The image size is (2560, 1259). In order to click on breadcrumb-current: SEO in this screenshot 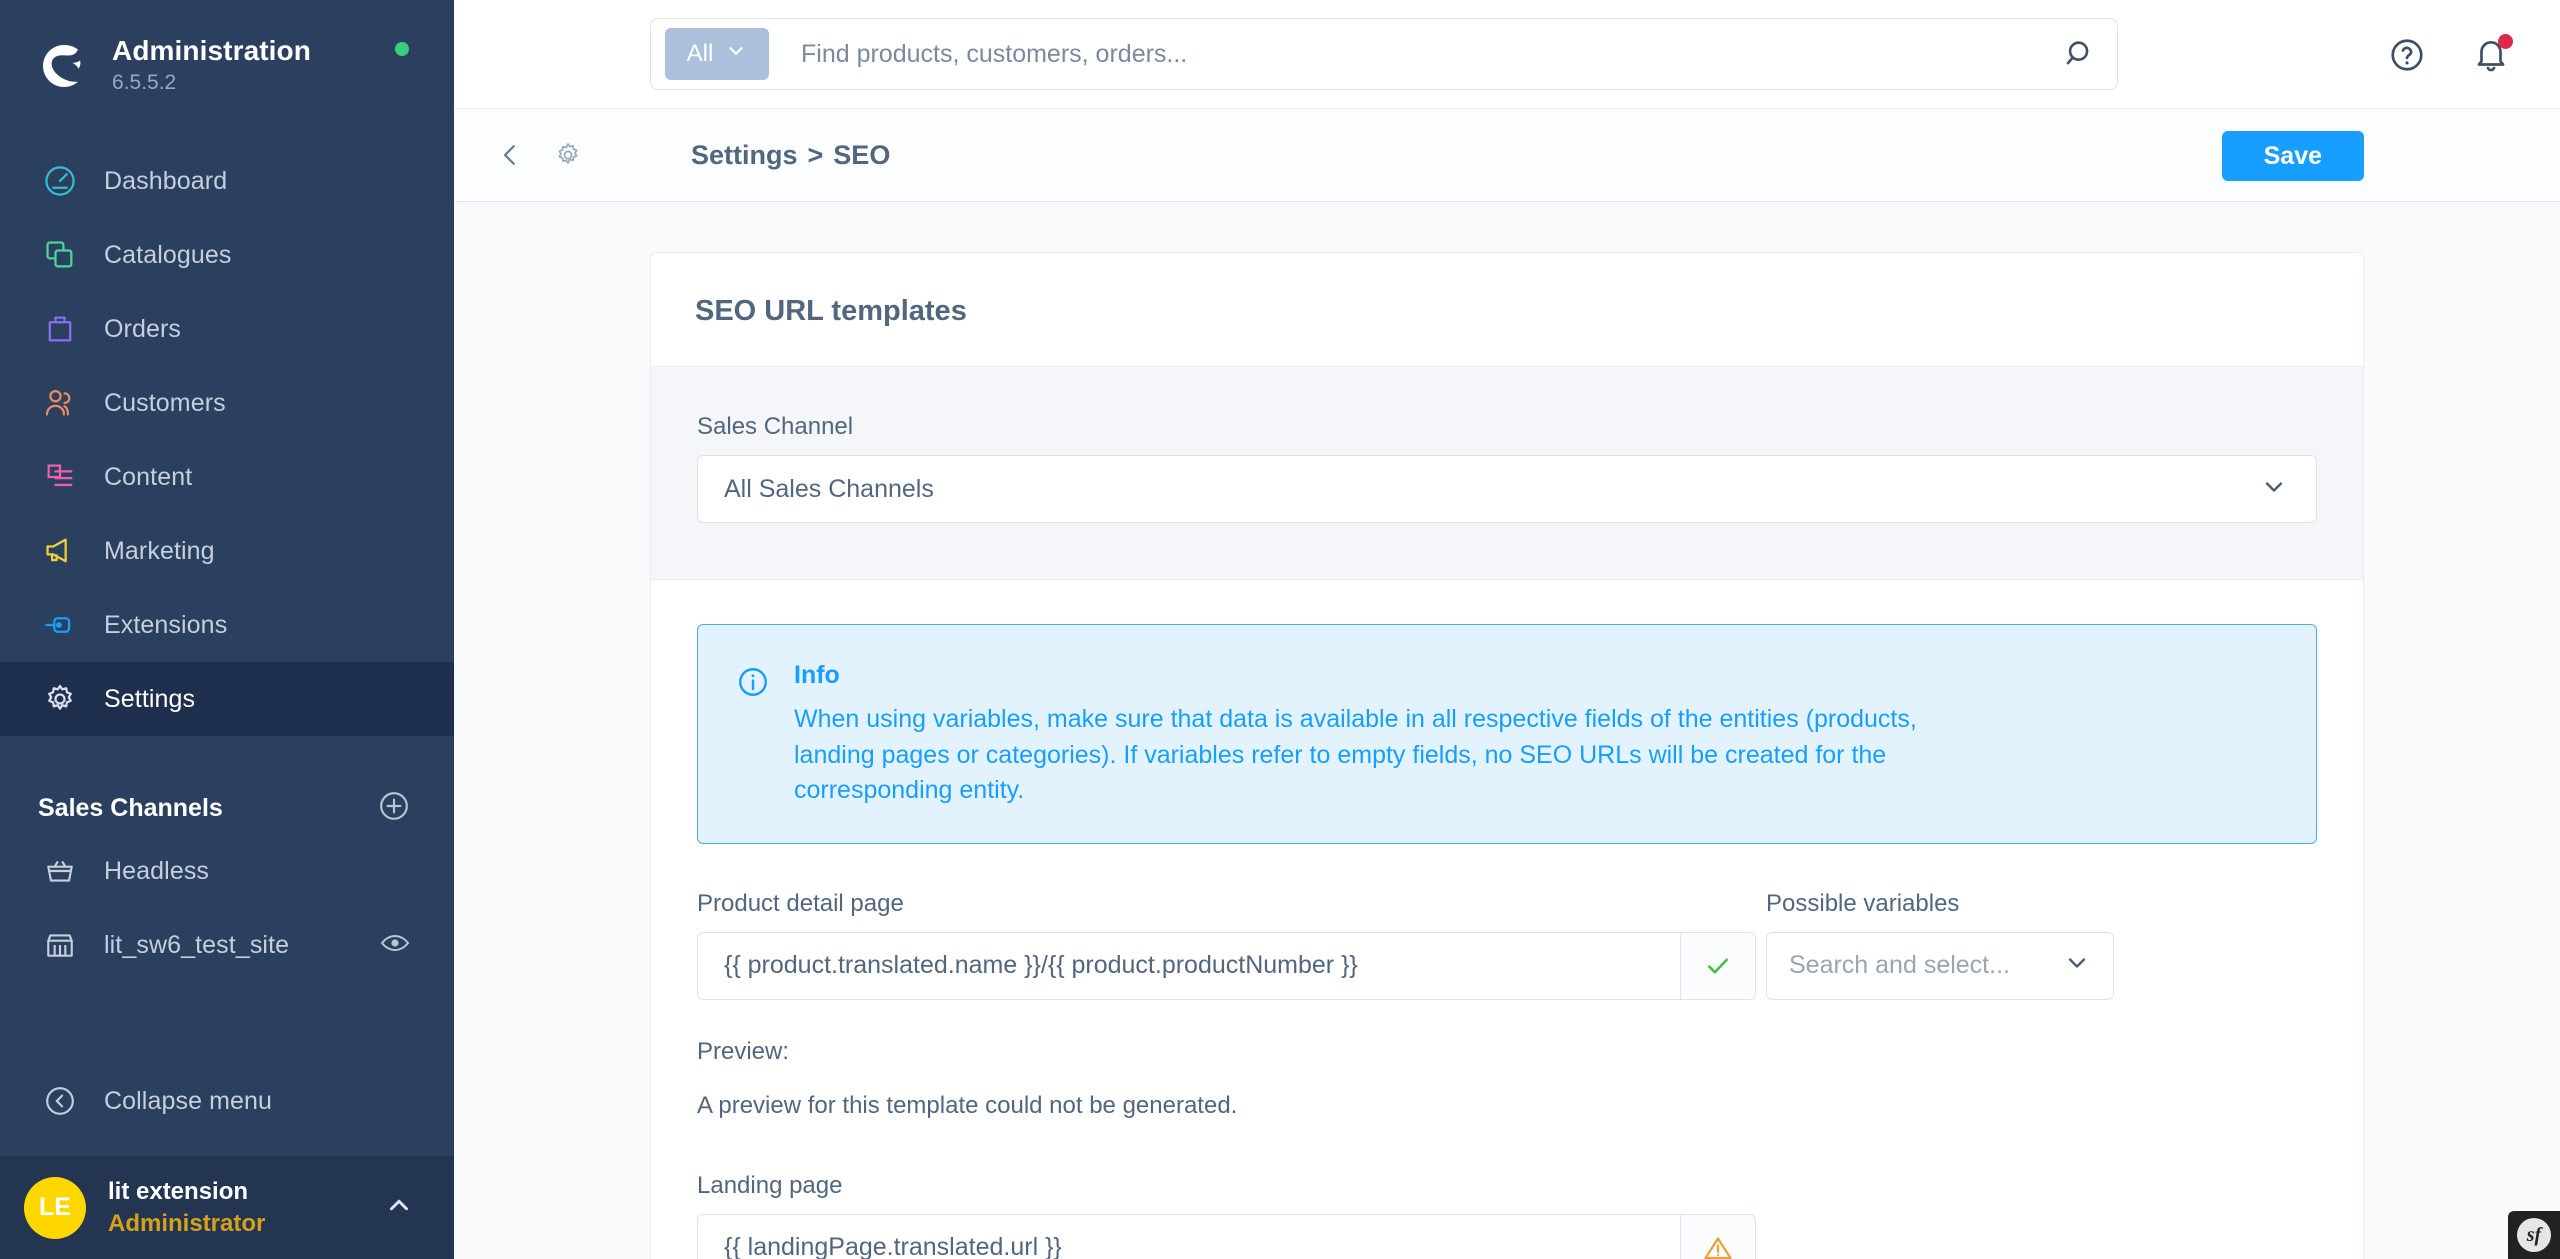, I will do `click(862, 154)`.